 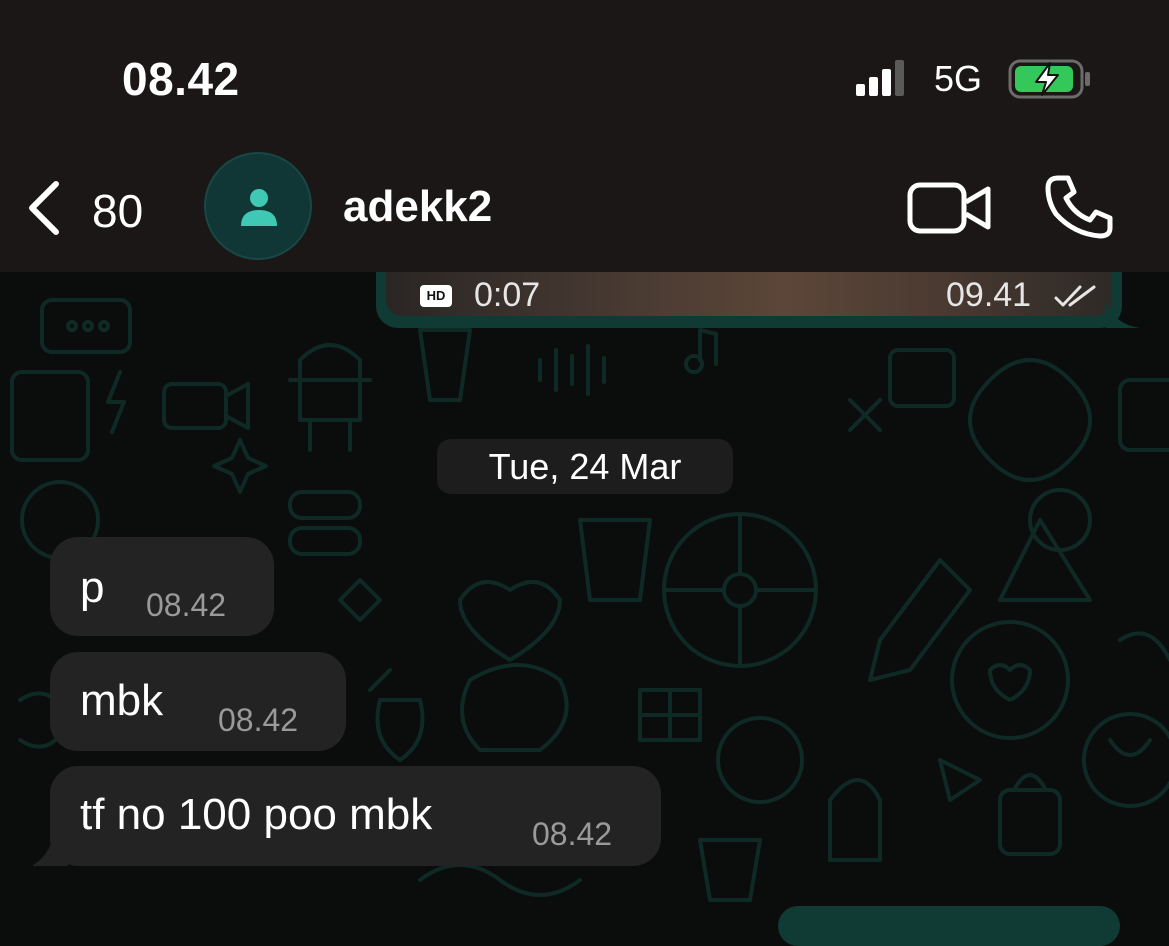 What do you see at coordinates (417, 207) in the screenshot?
I see `contact-name: adekk2` at bounding box center [417, 207].